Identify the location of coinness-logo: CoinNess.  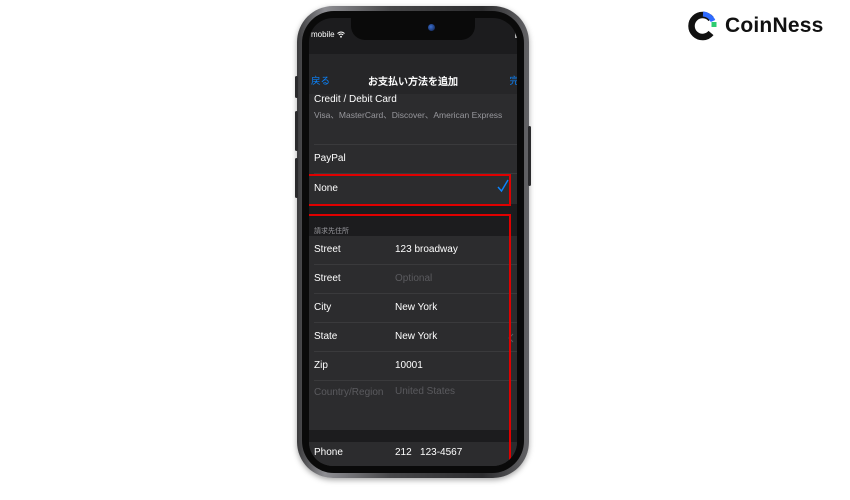
(755, 26).